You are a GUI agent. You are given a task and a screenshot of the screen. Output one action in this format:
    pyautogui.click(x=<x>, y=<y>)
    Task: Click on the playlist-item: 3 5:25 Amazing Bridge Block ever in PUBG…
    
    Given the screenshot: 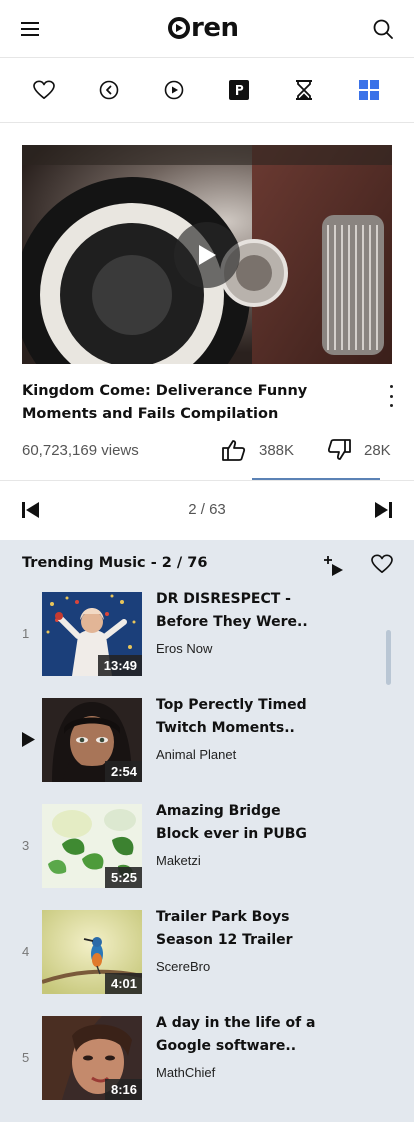 What is the action you would take?
    pyautogui.click(x=190, y=846)
    